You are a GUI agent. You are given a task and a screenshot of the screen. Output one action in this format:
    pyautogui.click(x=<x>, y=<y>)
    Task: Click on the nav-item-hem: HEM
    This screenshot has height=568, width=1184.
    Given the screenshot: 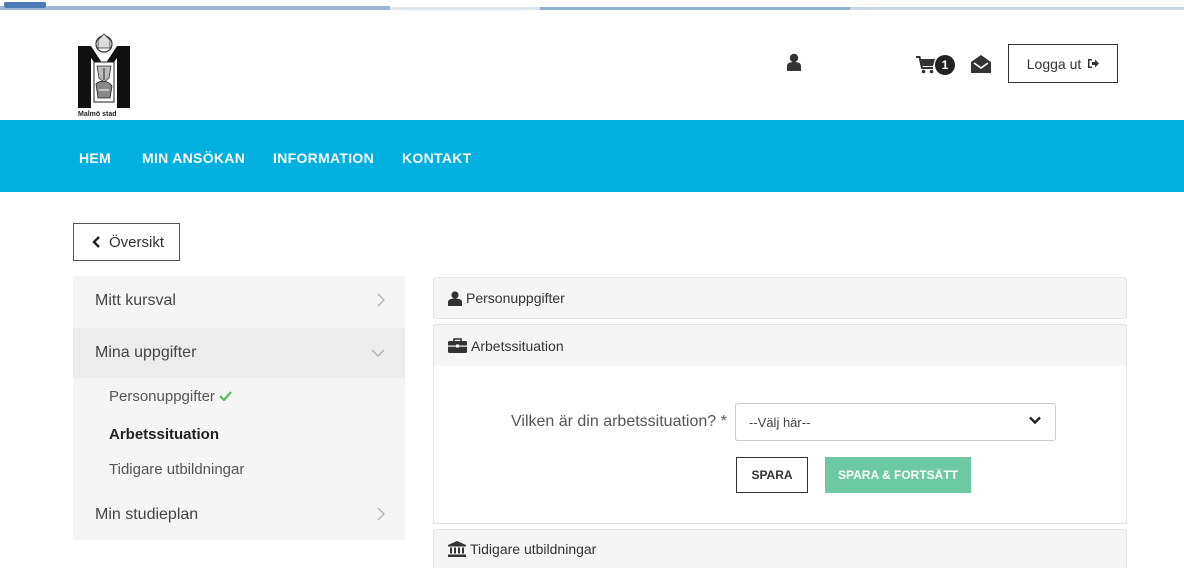 What is the action you would take?
    pyautogui.click(x=95, y=158)
    